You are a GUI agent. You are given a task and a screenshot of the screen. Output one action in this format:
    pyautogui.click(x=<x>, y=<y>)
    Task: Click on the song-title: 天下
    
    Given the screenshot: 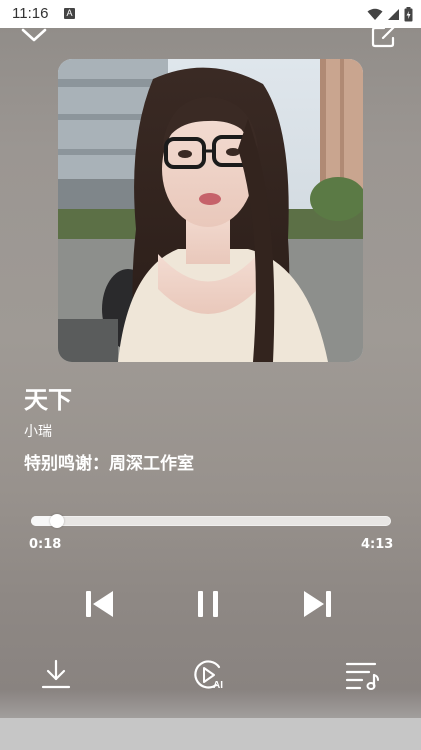 What is the action you would take?
    pyautogui.click(x=48, y=400)
    